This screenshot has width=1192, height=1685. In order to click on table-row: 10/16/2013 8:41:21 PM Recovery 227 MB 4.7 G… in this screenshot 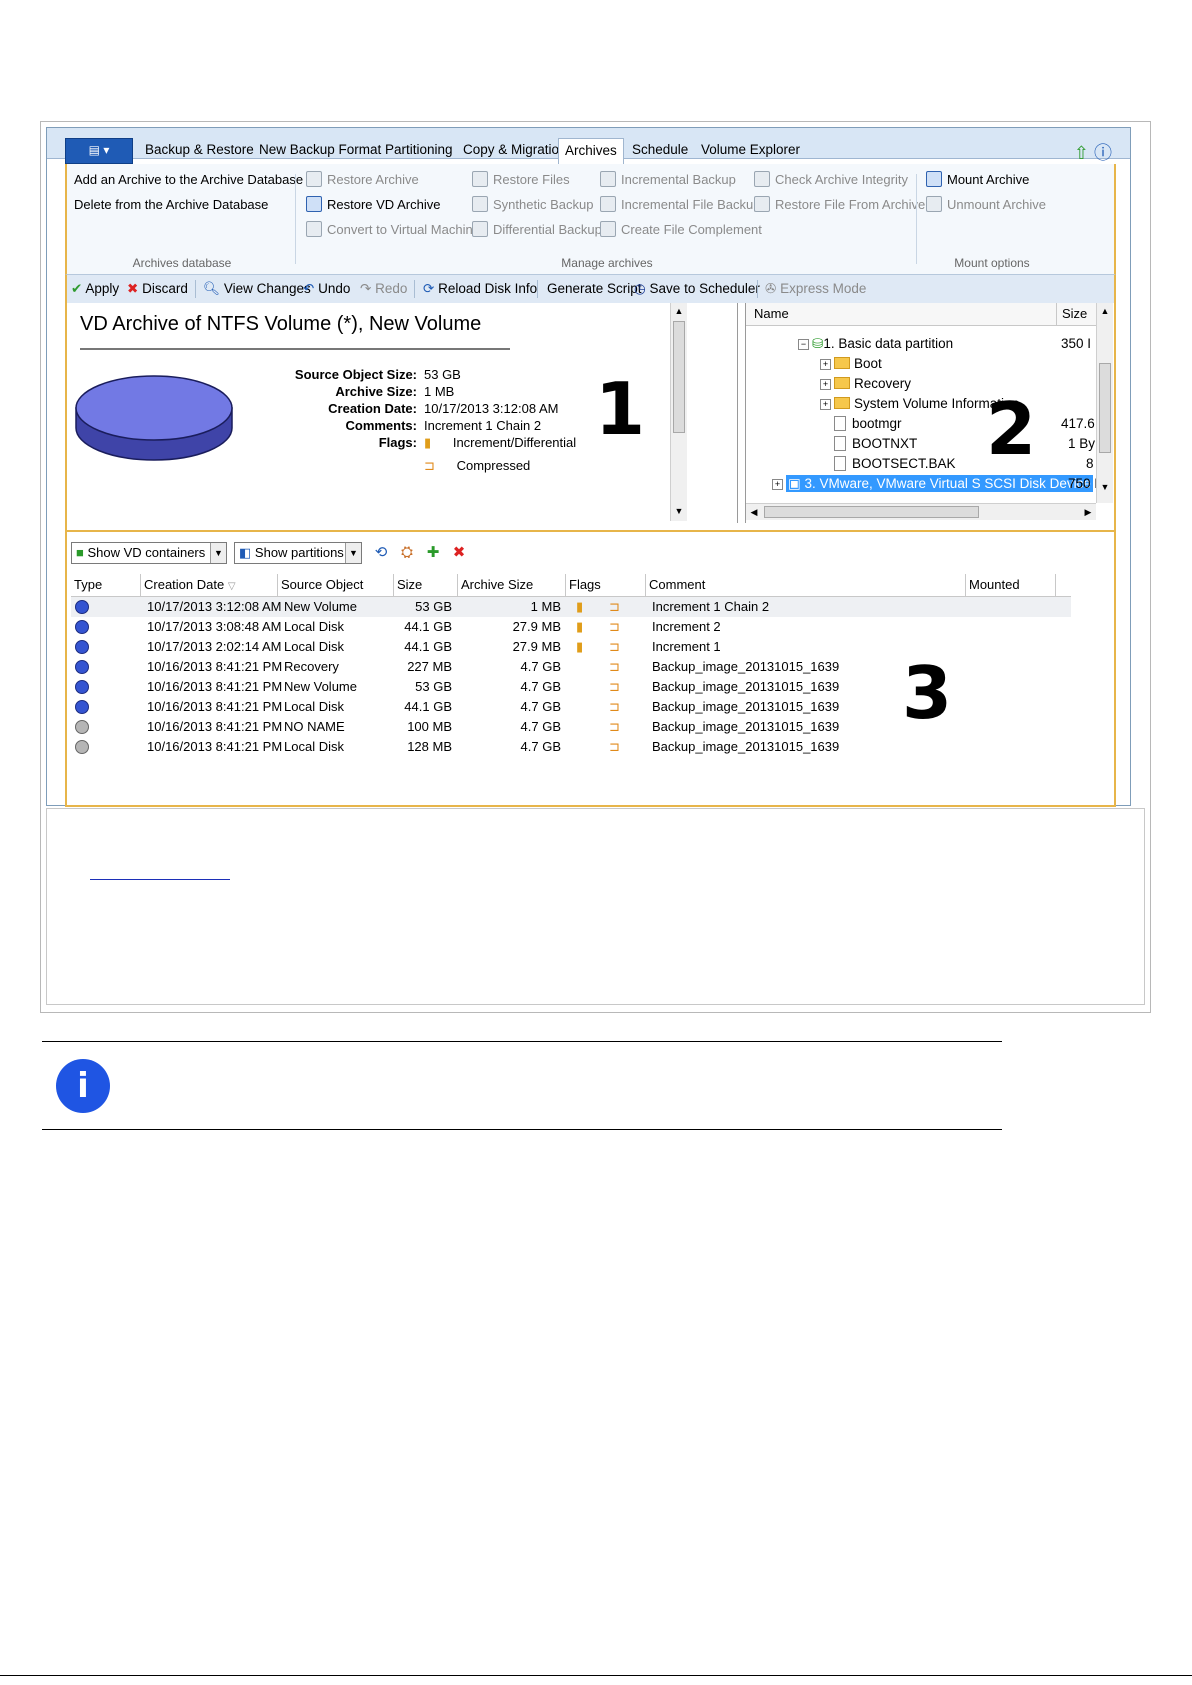, I will do `click(571, 667)`.